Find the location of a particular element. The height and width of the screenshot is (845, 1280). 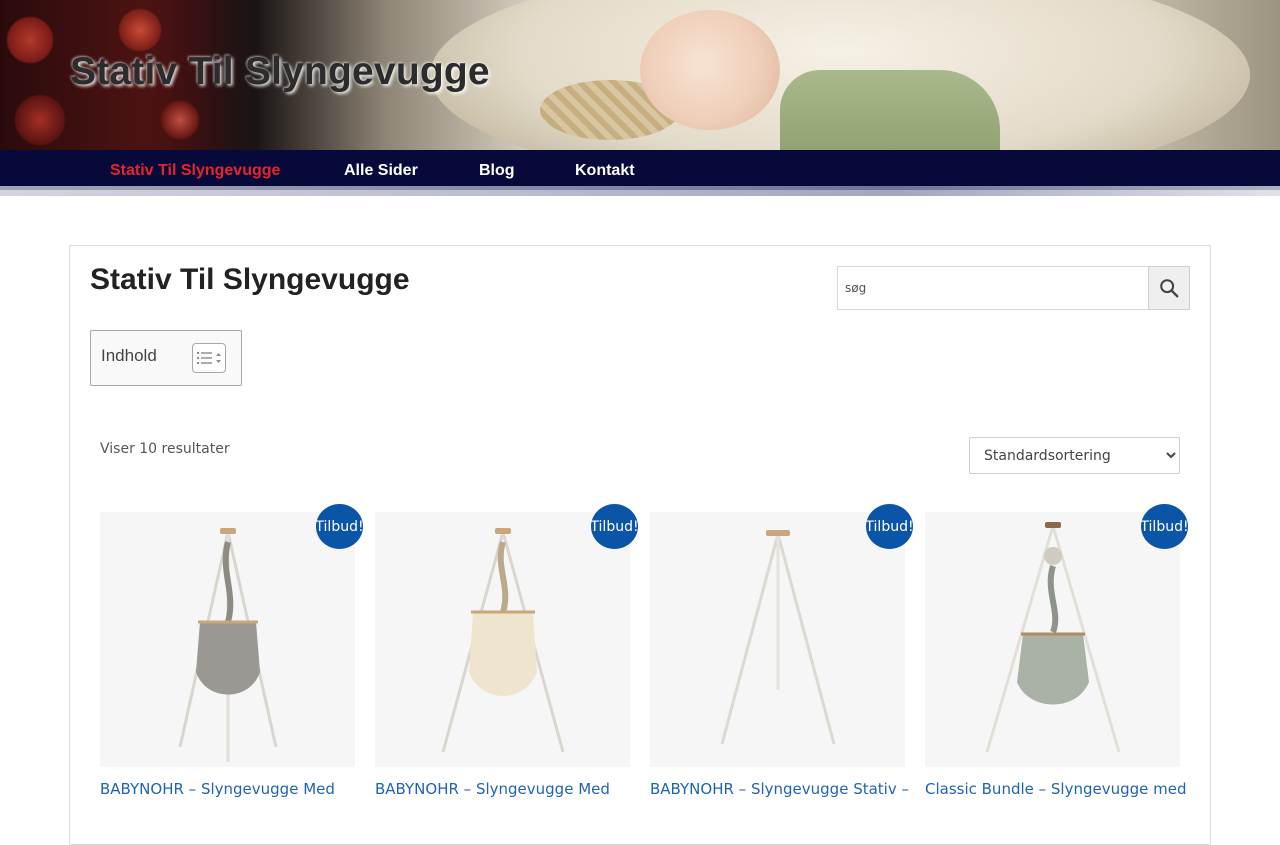

table-of-contents: Indhold is located at coordinates (166, 358).